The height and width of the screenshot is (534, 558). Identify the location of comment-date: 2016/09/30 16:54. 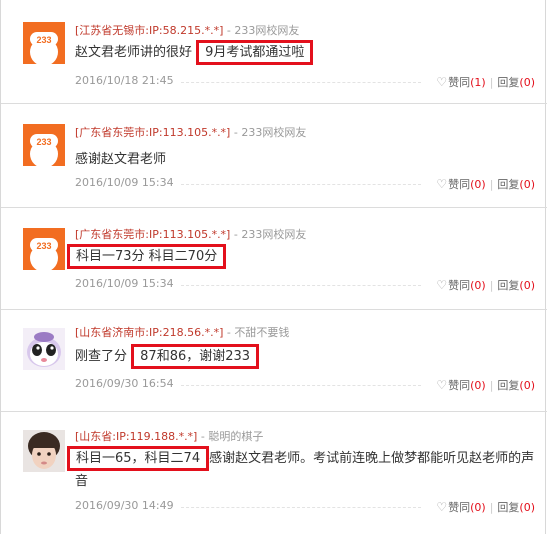
(124, 383).